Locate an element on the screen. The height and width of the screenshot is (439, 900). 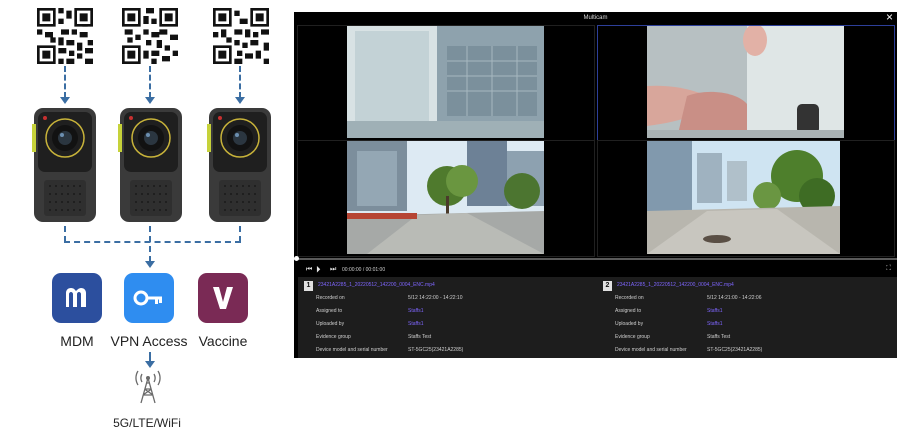
vaccine-label: Vaccine is located at coordinates (223, 341).